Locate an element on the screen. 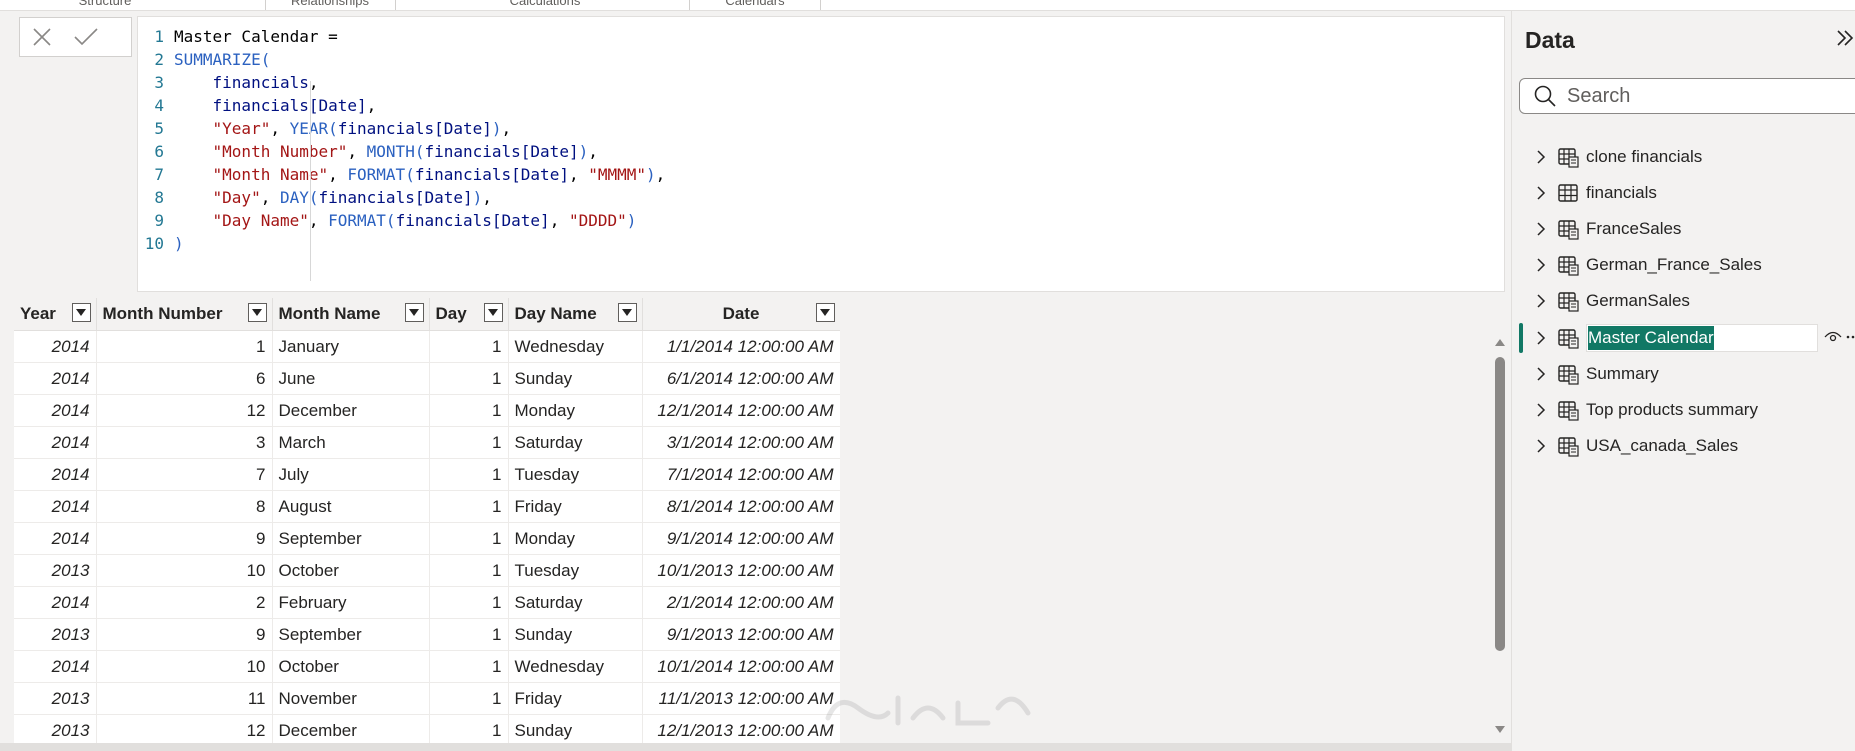 The height and width of the screenshot is (751, 1855). cell-month-number: 11 is located at coordinates (184, 698).